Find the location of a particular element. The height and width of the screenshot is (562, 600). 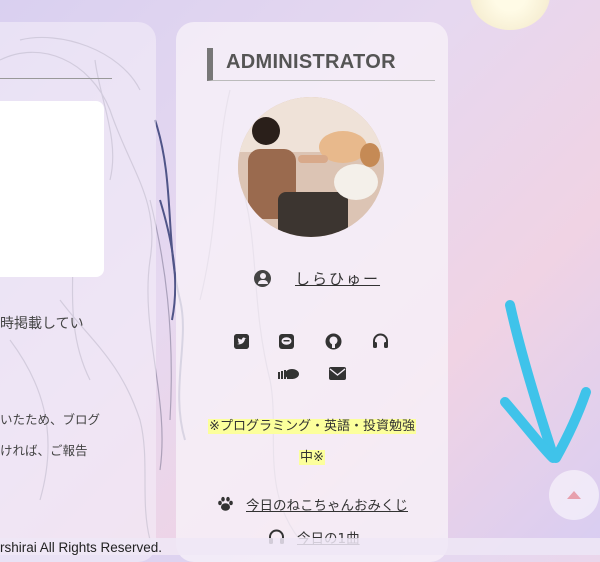

footer: rshirai All Rights Reserved. is located at coordinates (300, 546).